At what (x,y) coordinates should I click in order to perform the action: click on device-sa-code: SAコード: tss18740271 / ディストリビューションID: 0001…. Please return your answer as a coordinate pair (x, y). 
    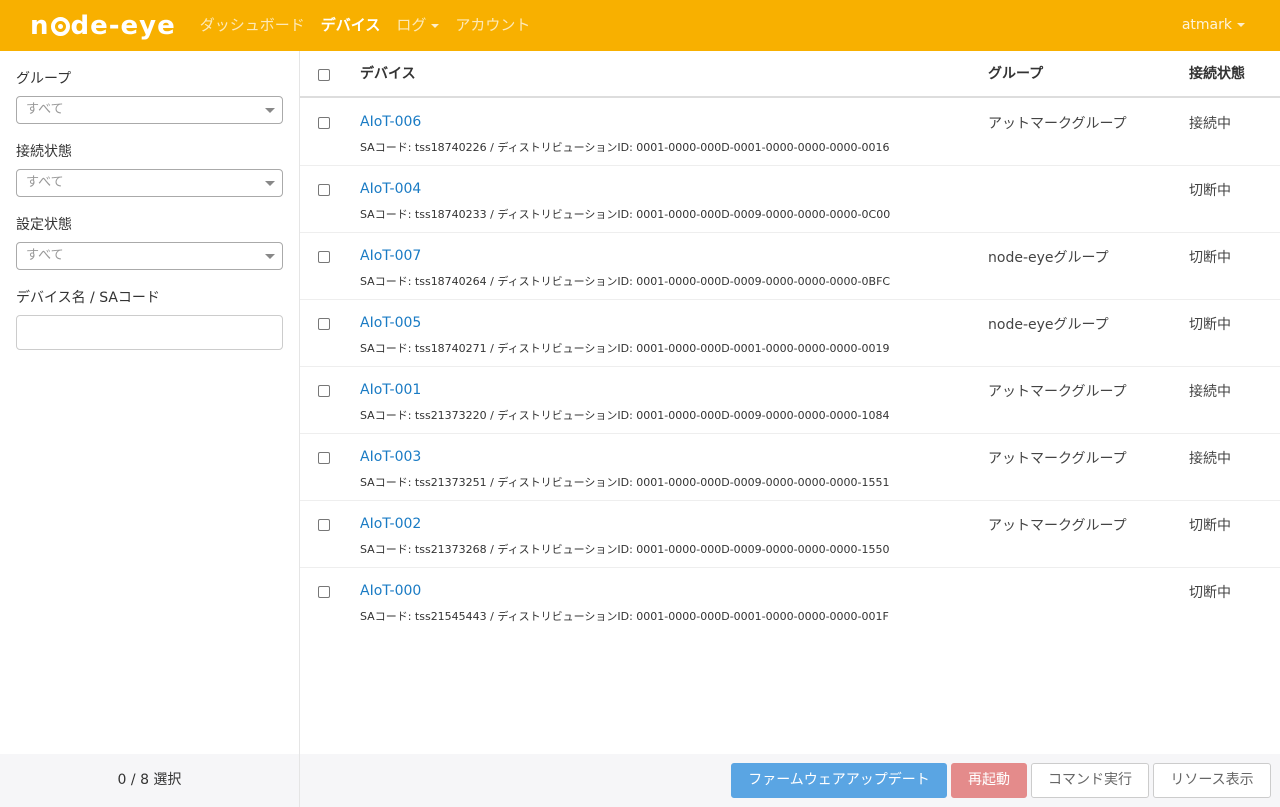
    Looking at the image, I should click on (625, 348).